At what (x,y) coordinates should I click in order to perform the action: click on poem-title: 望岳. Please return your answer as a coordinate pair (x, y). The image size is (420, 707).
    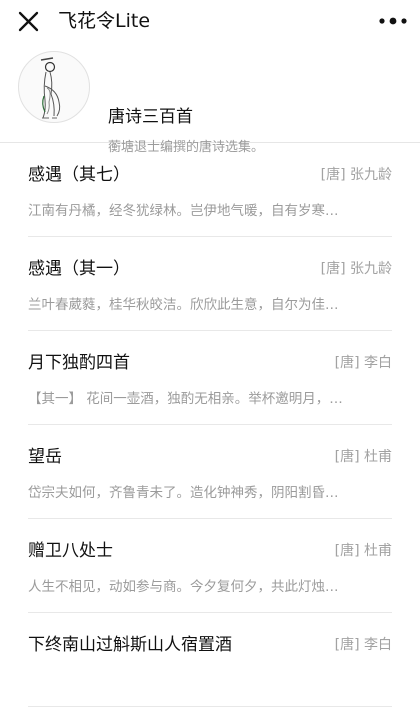
    Looking at the image, I should click on (45, 457).